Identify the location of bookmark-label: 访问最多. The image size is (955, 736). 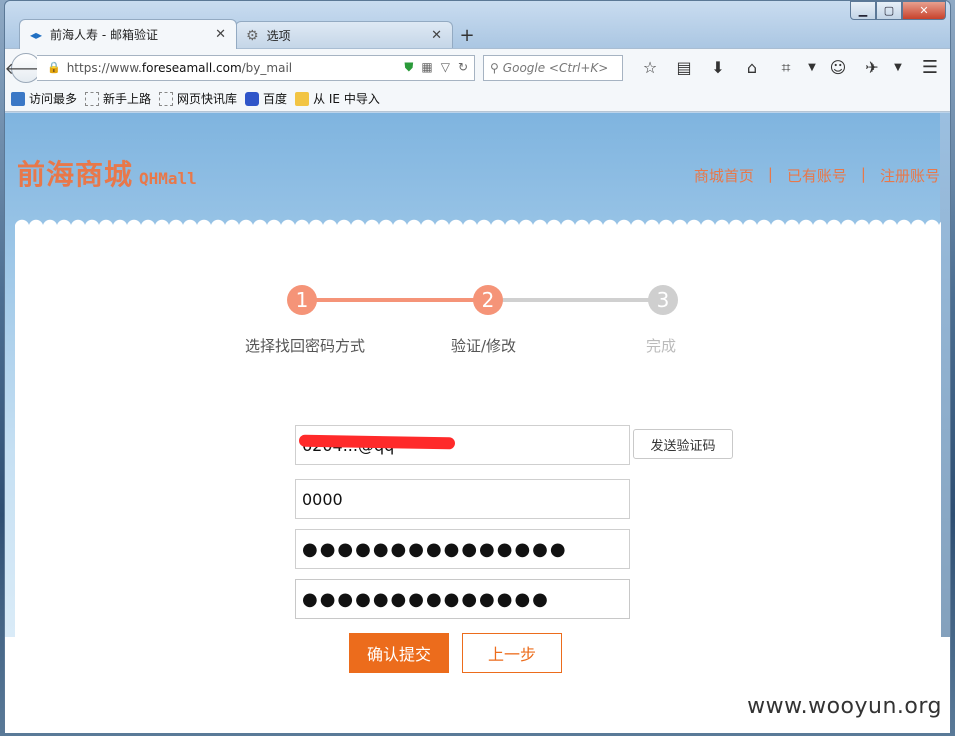
(53, 99).